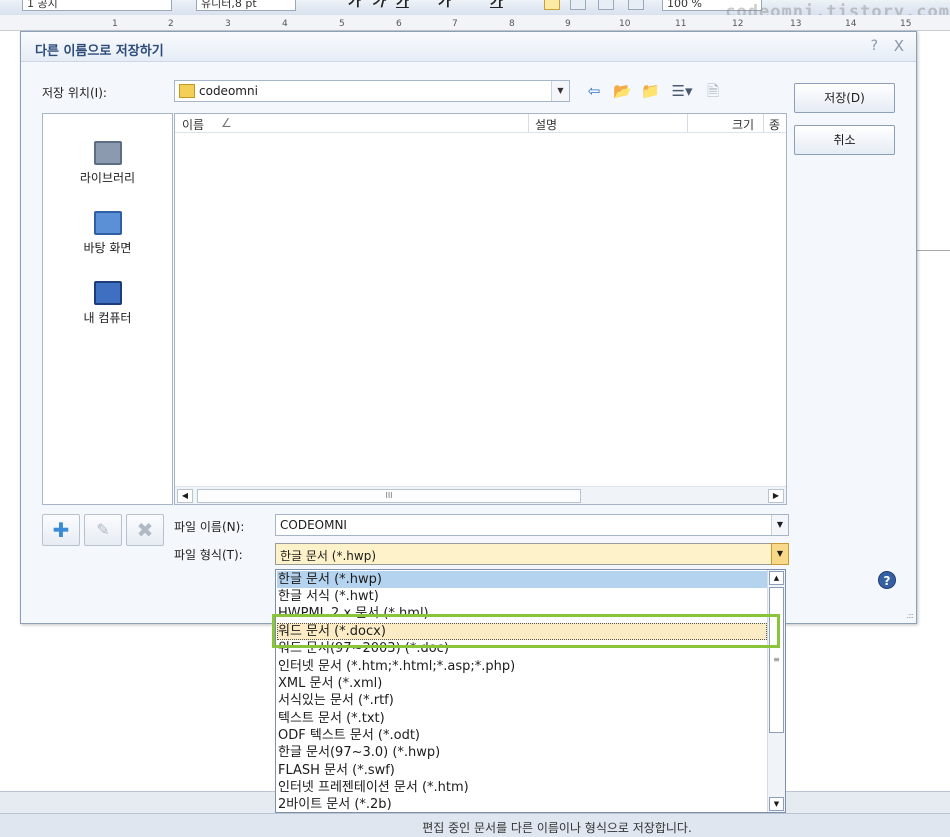 The height and width of the screenshot is (837, 950). Describe the element at coordinates (228, 91) in the screenshot. I see `location-value: codeomni` at that location.